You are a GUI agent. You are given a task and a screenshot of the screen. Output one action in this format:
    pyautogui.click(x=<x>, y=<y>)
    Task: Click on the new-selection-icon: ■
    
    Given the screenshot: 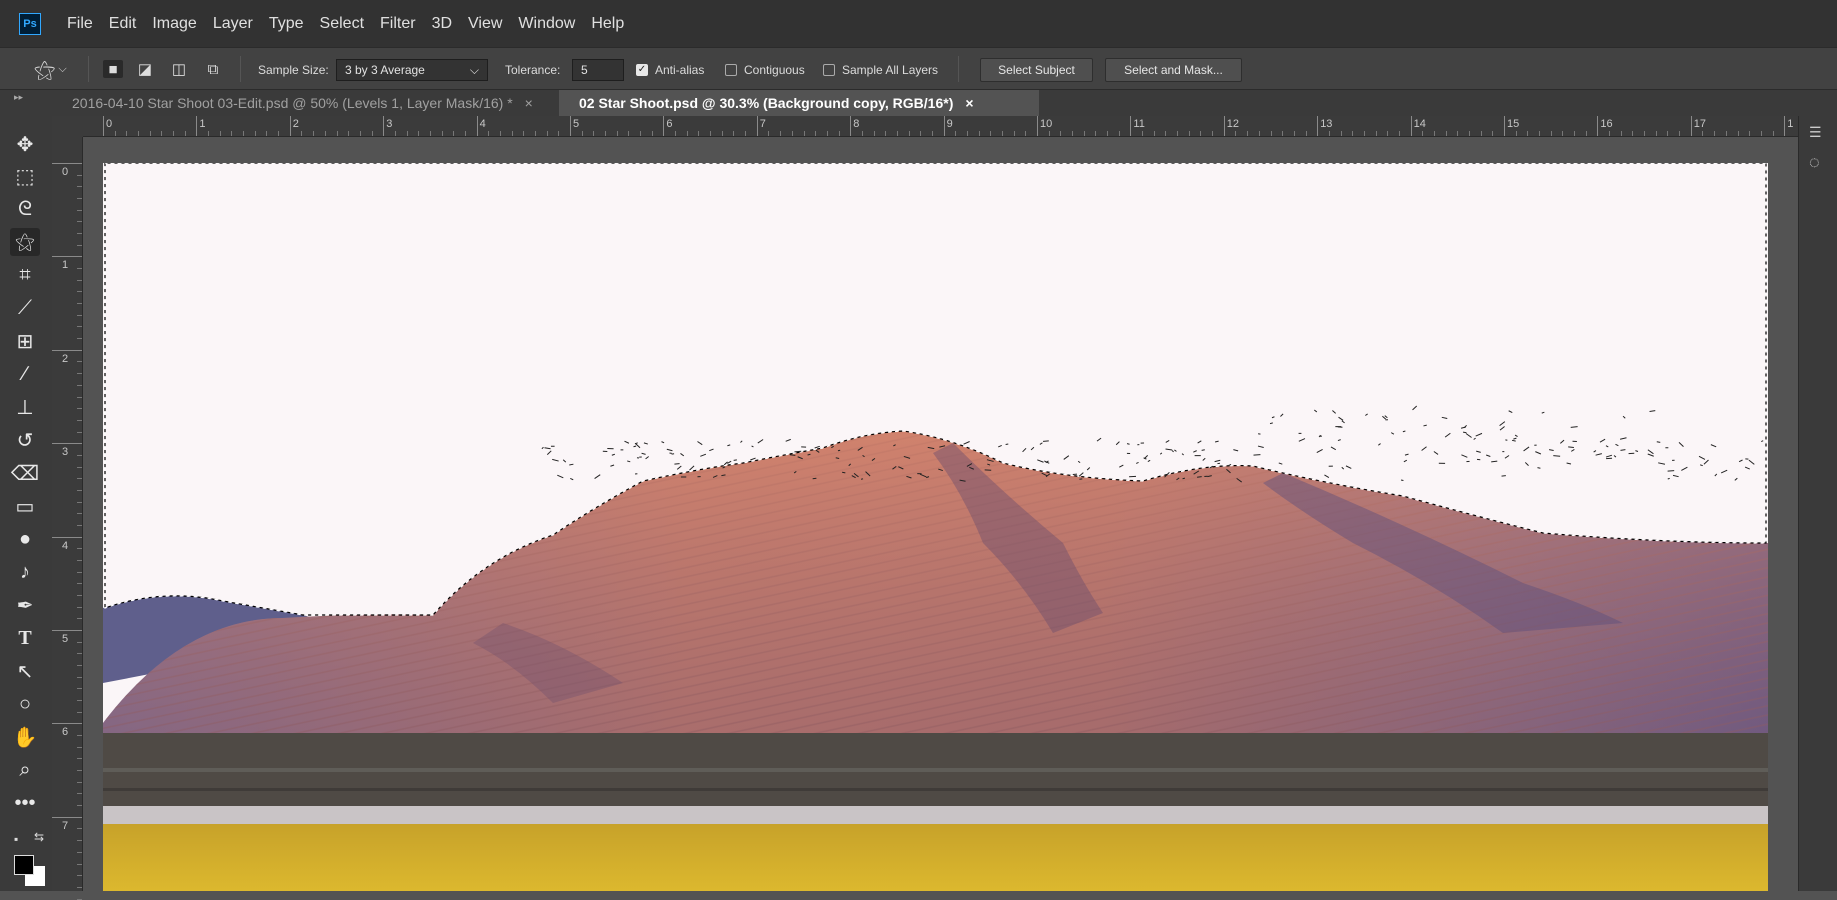 What is the action you would take?
    pyautogui.click(x=113, y=69)
    